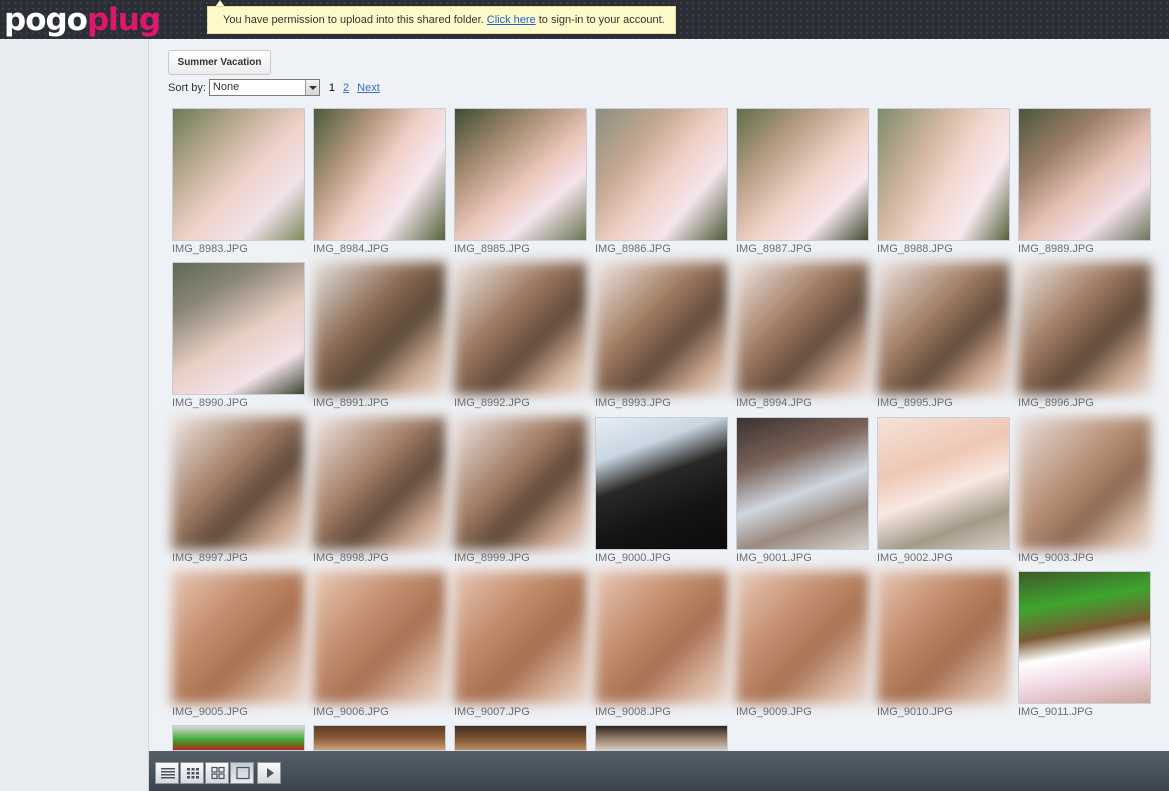 This screenshot has width=1169, height=791. I want to click on logo-text-pogo: pogo, so click(46, 20).